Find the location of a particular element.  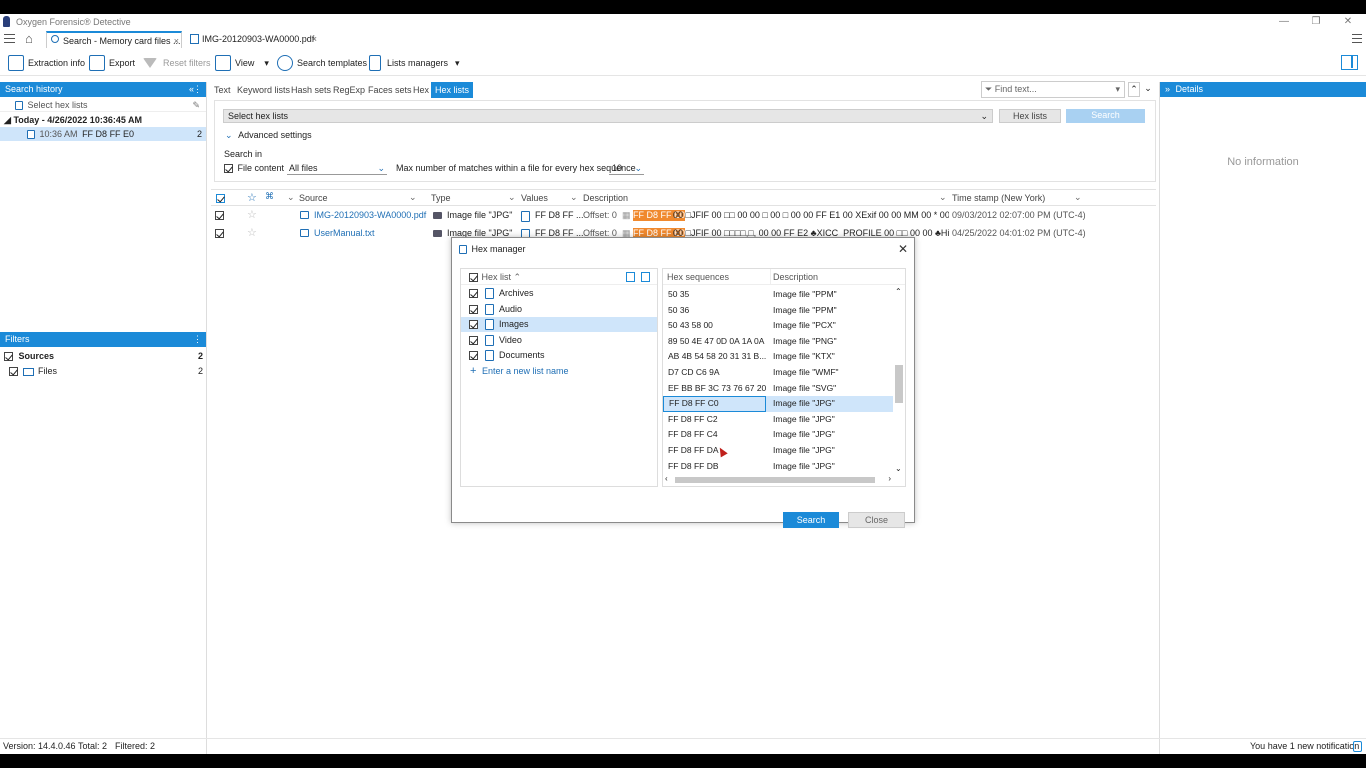

sequence-row: FF D8 FF DA Image file "JPG" is located at coordinates (778, 451).